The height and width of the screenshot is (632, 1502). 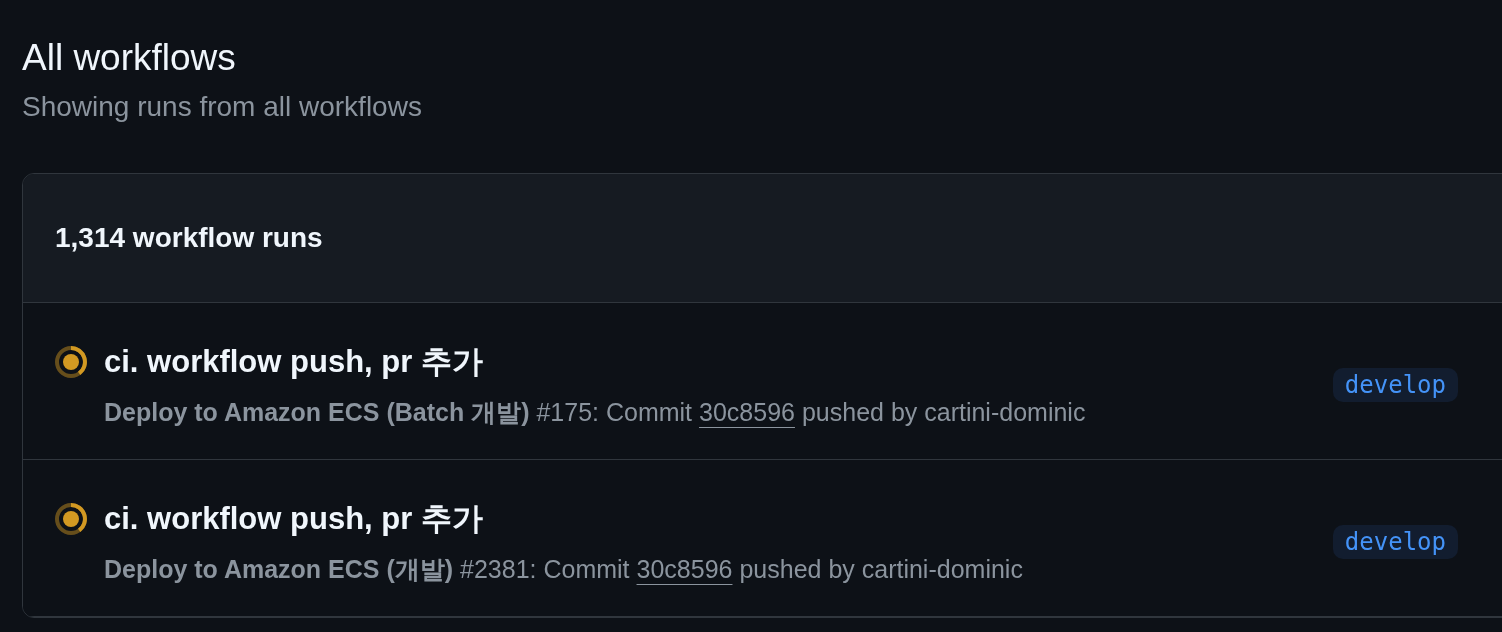 What do you see at coordinates (189, 238) in the screenshot?
I see `run-count: 1,314 workflow runs` at bounding box center [189, 238].